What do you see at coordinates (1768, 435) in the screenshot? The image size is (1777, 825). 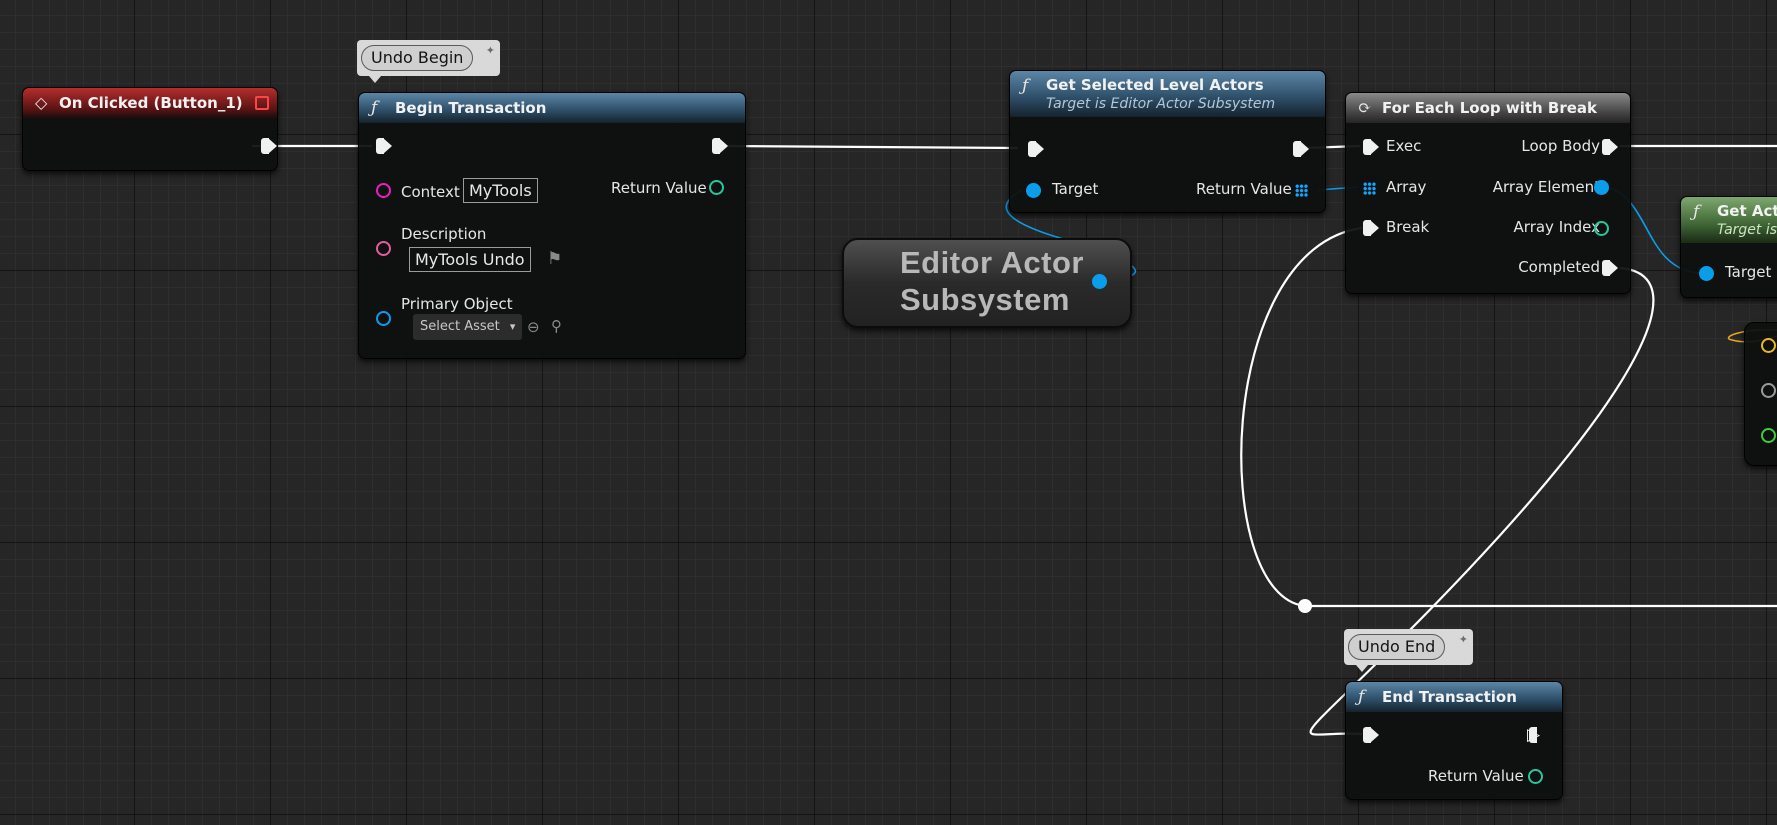 I see `green-pin` at bounding box center [1768, 435].